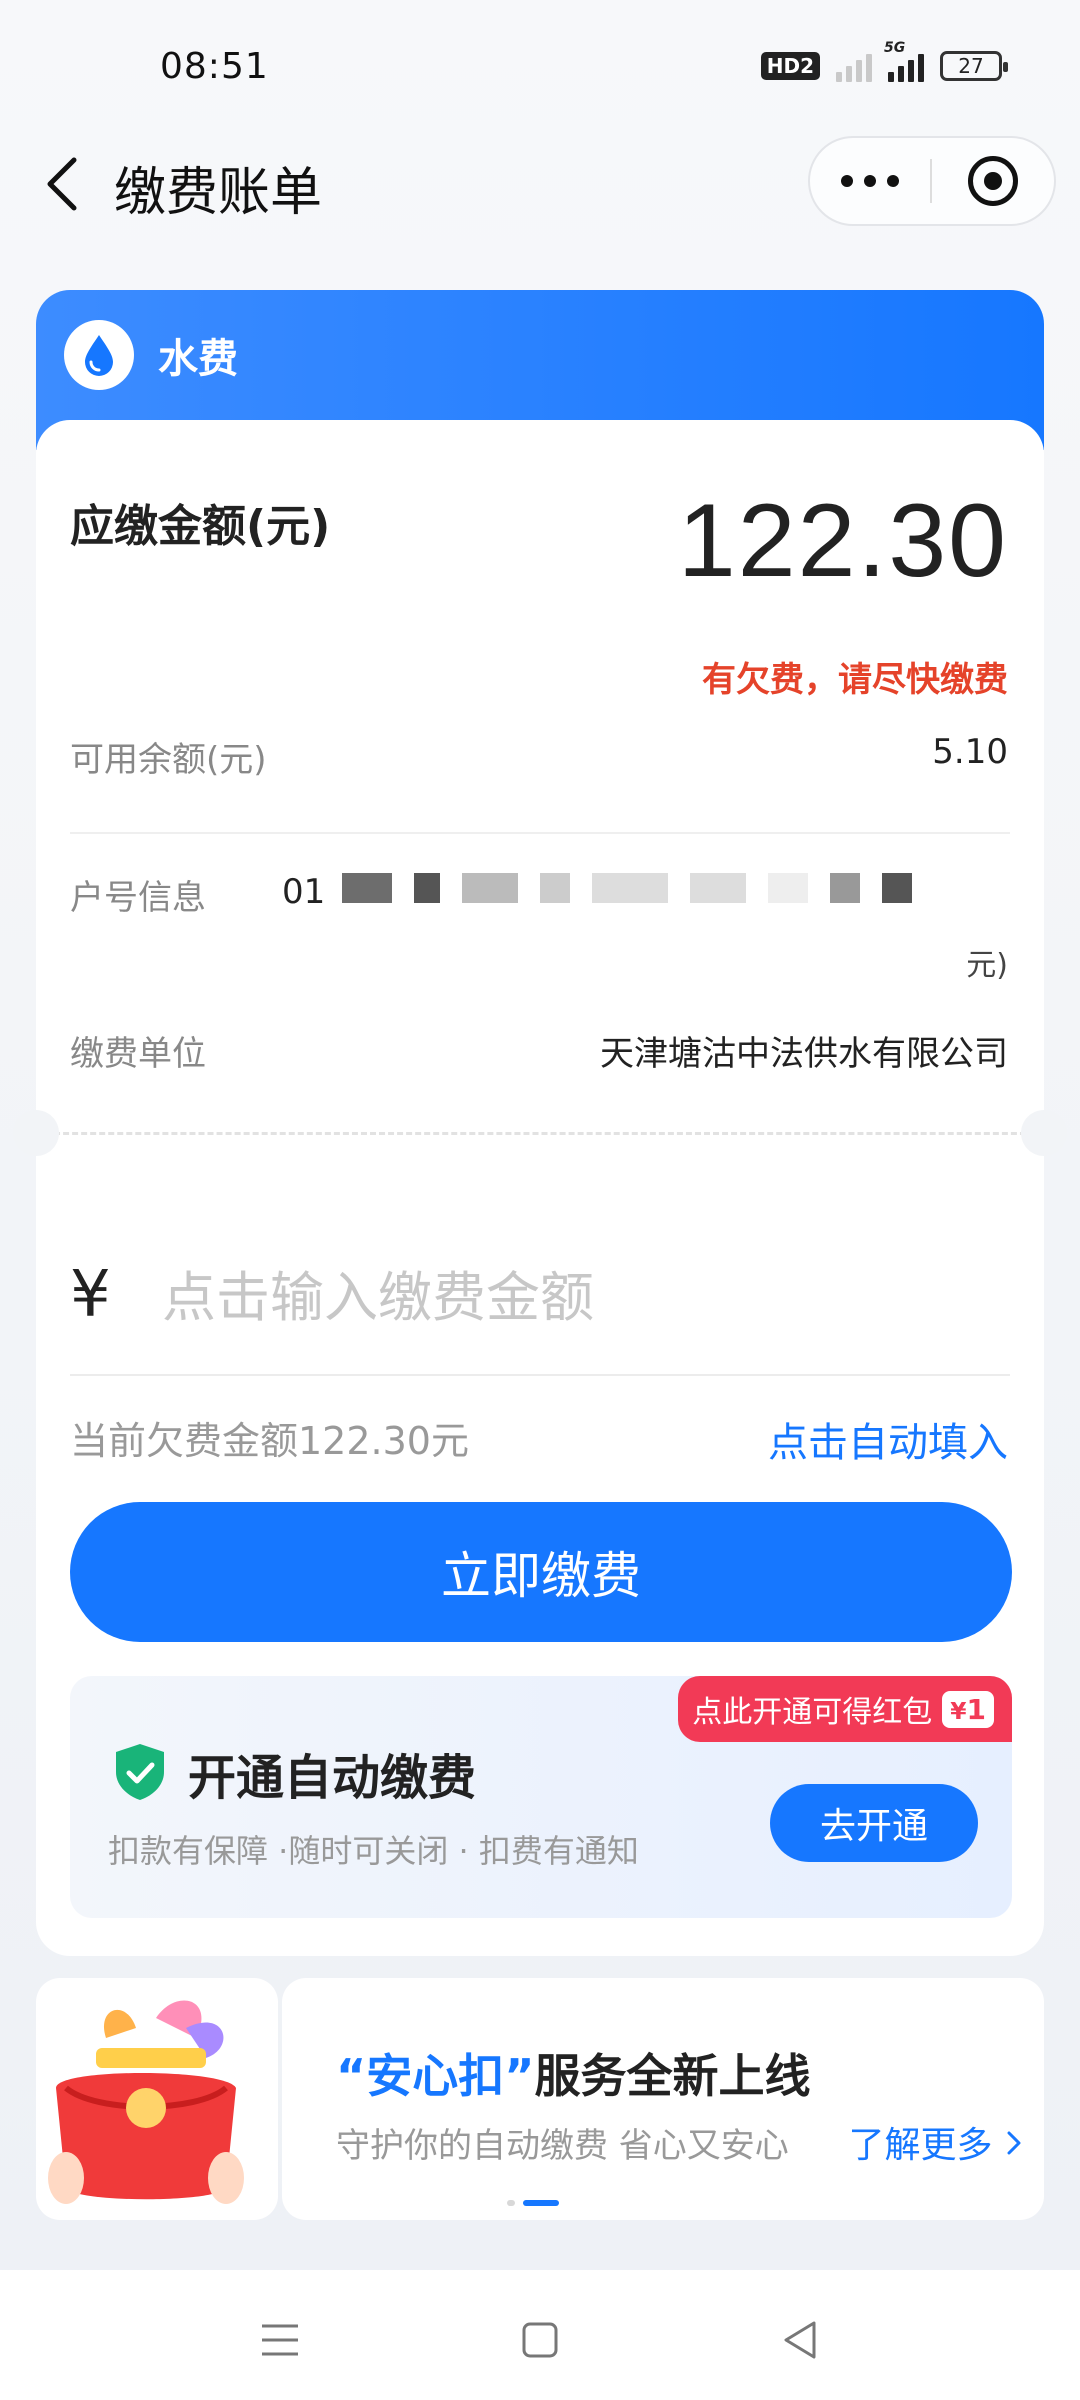 Image resolution: width=1080 pixels, height=2400 pixels. What do you see at coordinates (146, 2102) in the screenshot?
I see `red-envelope-icon` at bounding box center [146, 2102].